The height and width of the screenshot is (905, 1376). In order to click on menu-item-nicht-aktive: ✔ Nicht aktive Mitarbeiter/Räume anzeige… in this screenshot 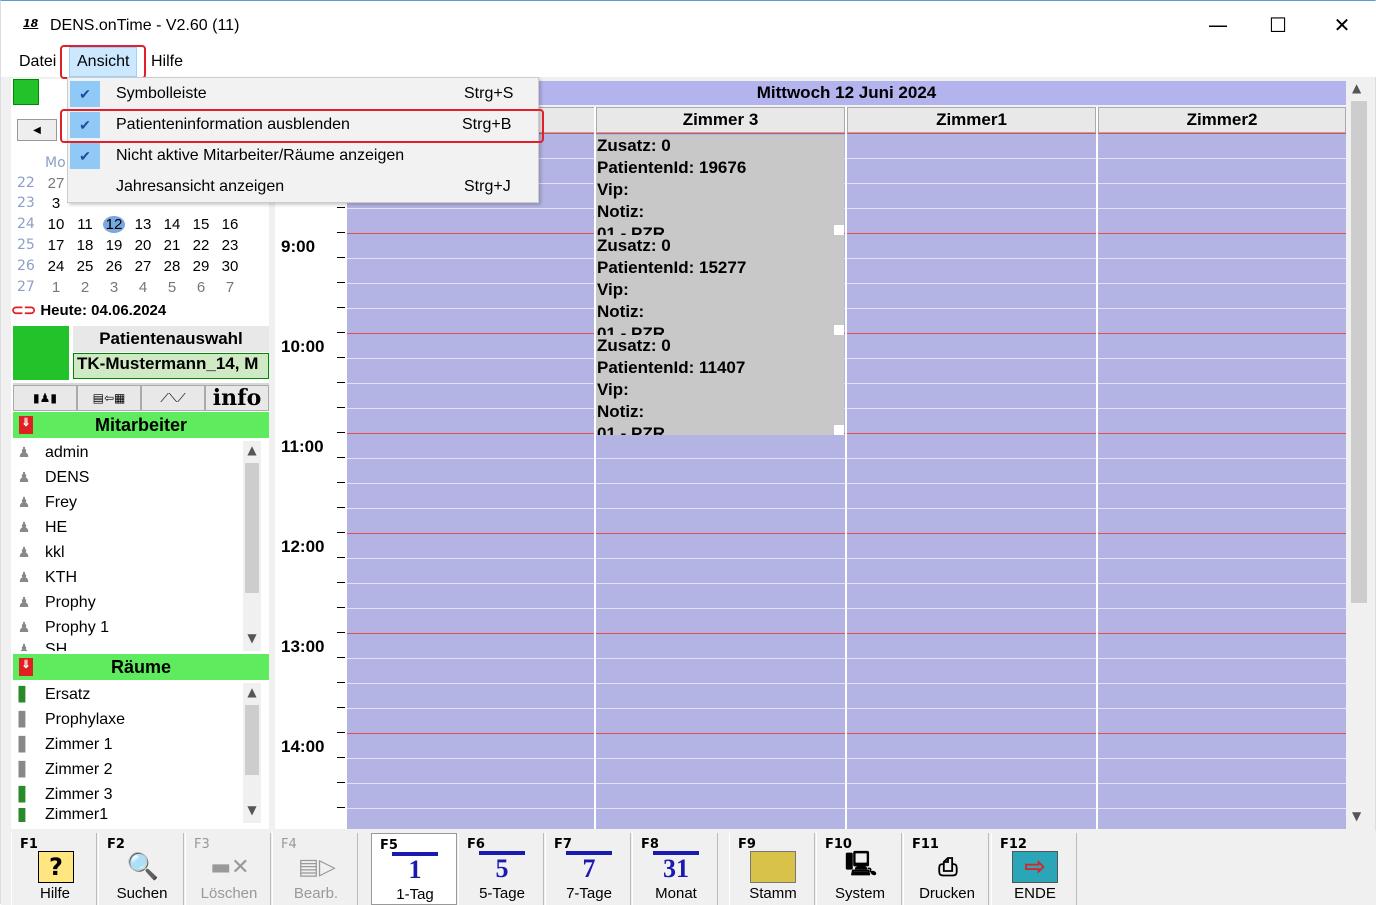, I will do `click(303, 156)`.